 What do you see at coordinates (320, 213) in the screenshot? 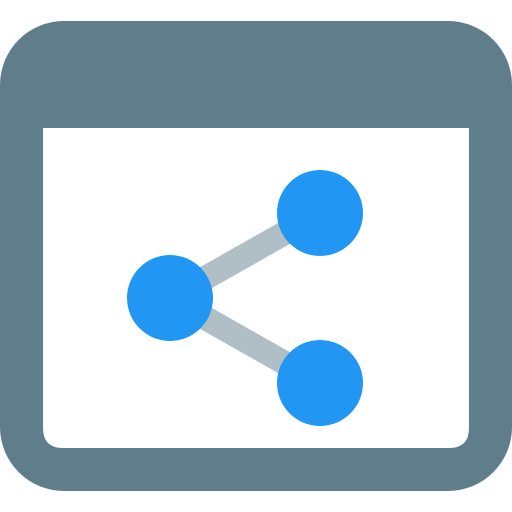
I see `share-node-top-right` at bounding box center [320, 213].